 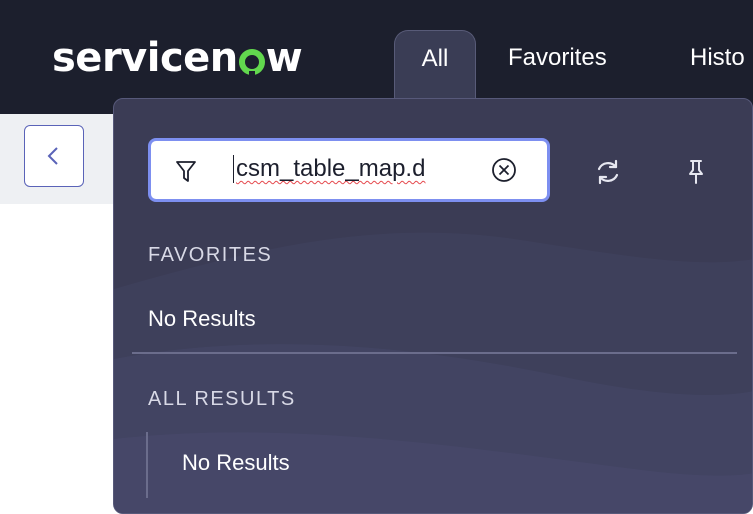 What do you see at coordinates (434, 353) in the screenshot?
I see `section-divider` at bounding box center [434, 353].